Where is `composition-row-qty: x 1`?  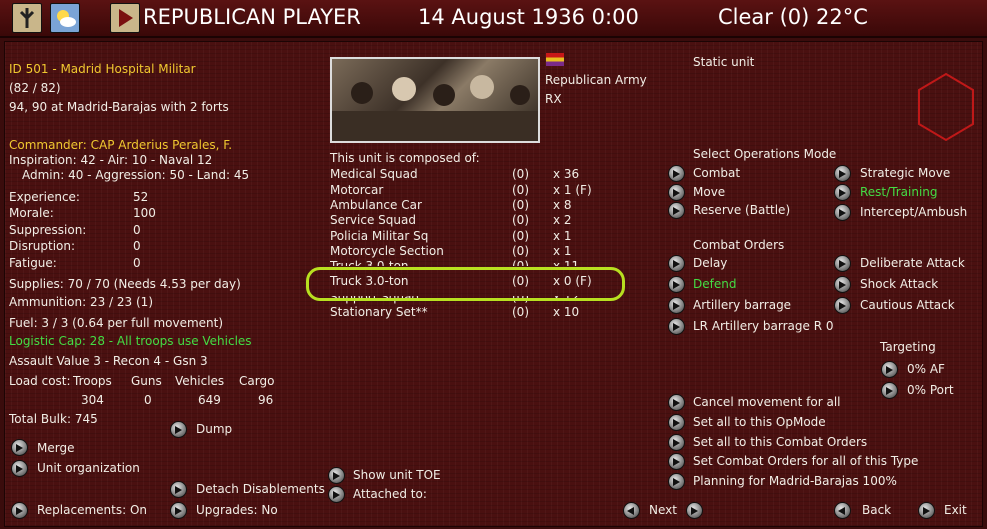
composition-row-qty: x 1 is located at coordinates (562, 251).